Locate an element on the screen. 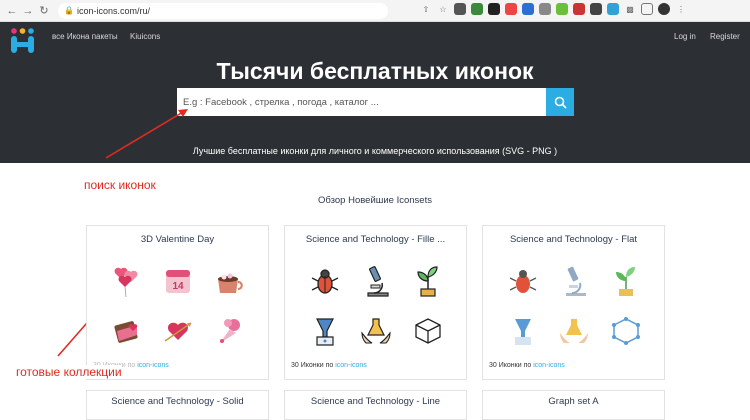 The image size is (750, 420). search-arrow-head is located at coordinates (183, 113).